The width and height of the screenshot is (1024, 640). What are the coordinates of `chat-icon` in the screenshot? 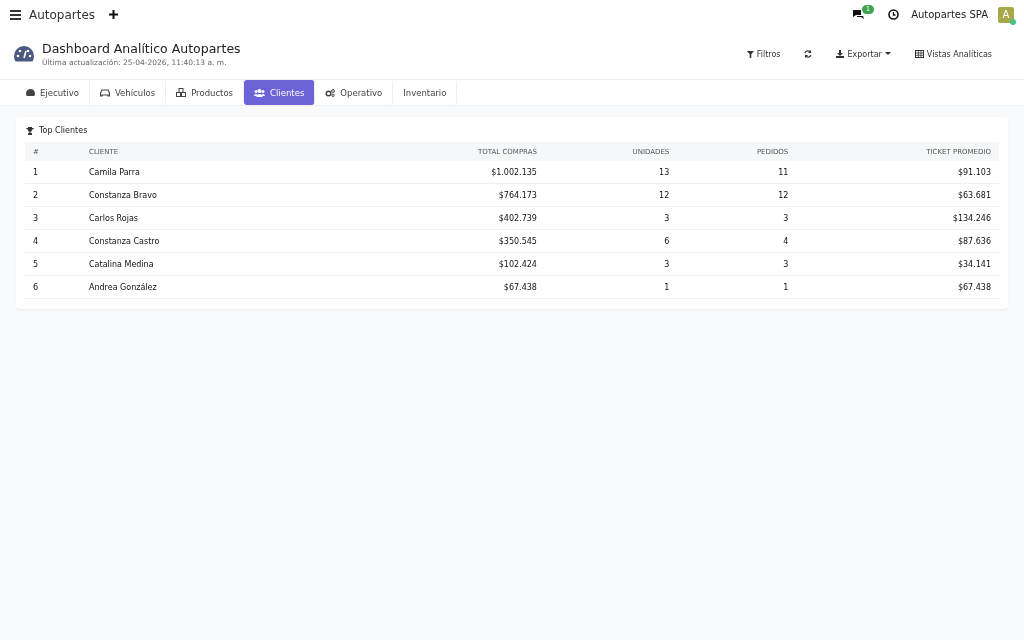 It's located at (858, 14).